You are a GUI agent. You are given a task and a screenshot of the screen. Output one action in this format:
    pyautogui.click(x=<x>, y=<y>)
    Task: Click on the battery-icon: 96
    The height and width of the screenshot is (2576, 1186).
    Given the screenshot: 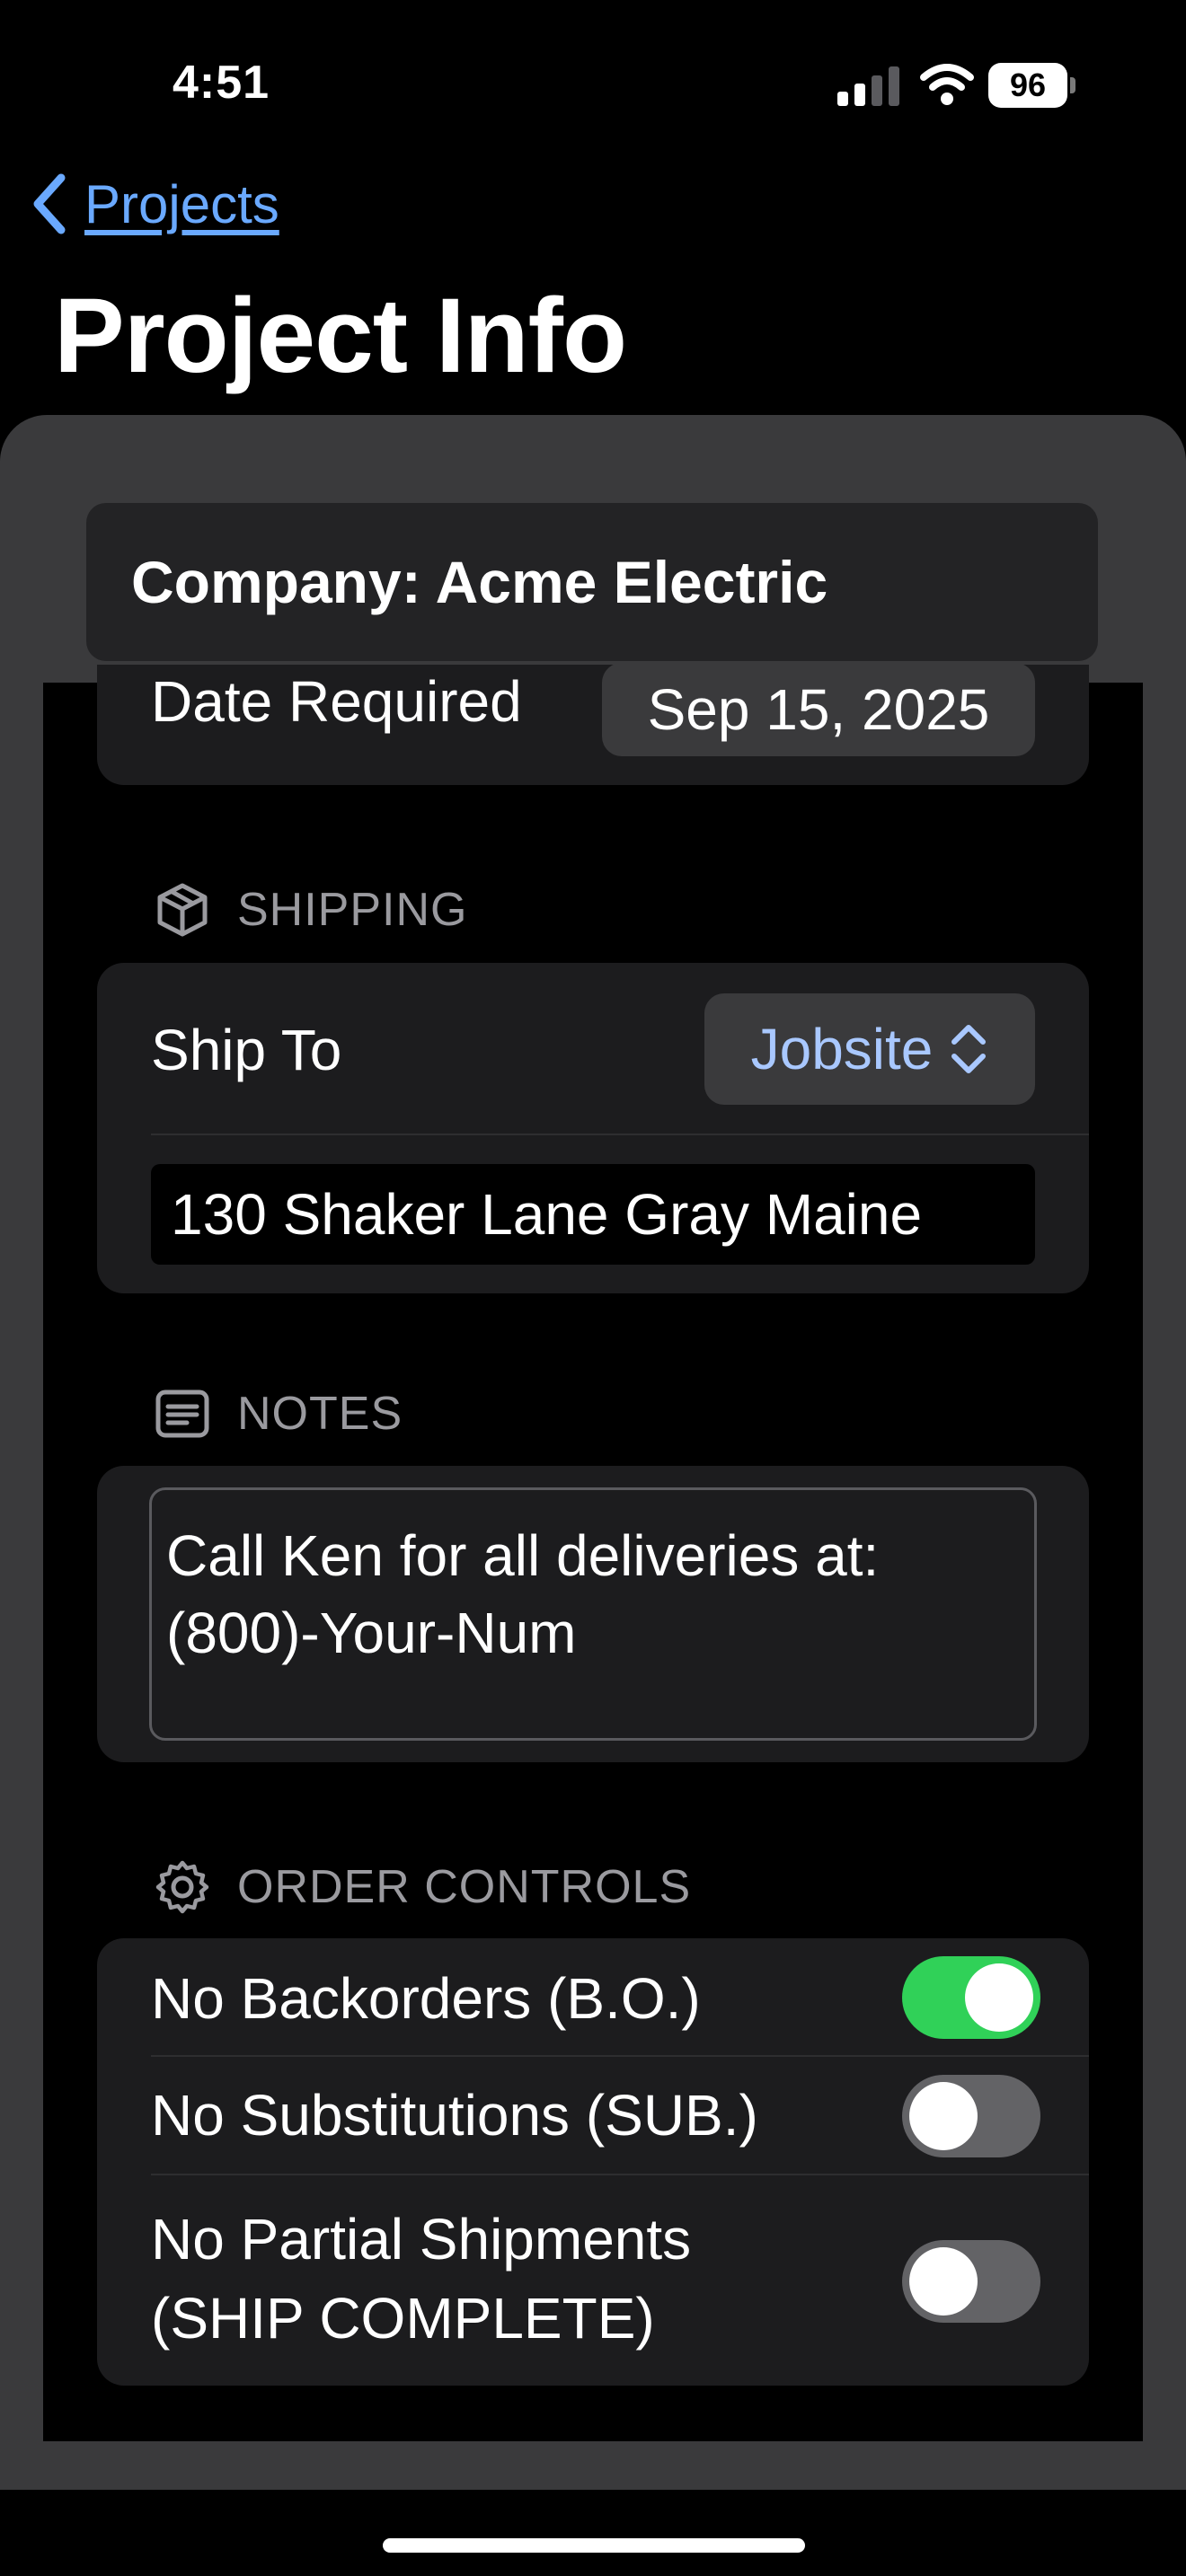 What is the action you would take?
    pyautogui.click(x=1032, y=85)
    